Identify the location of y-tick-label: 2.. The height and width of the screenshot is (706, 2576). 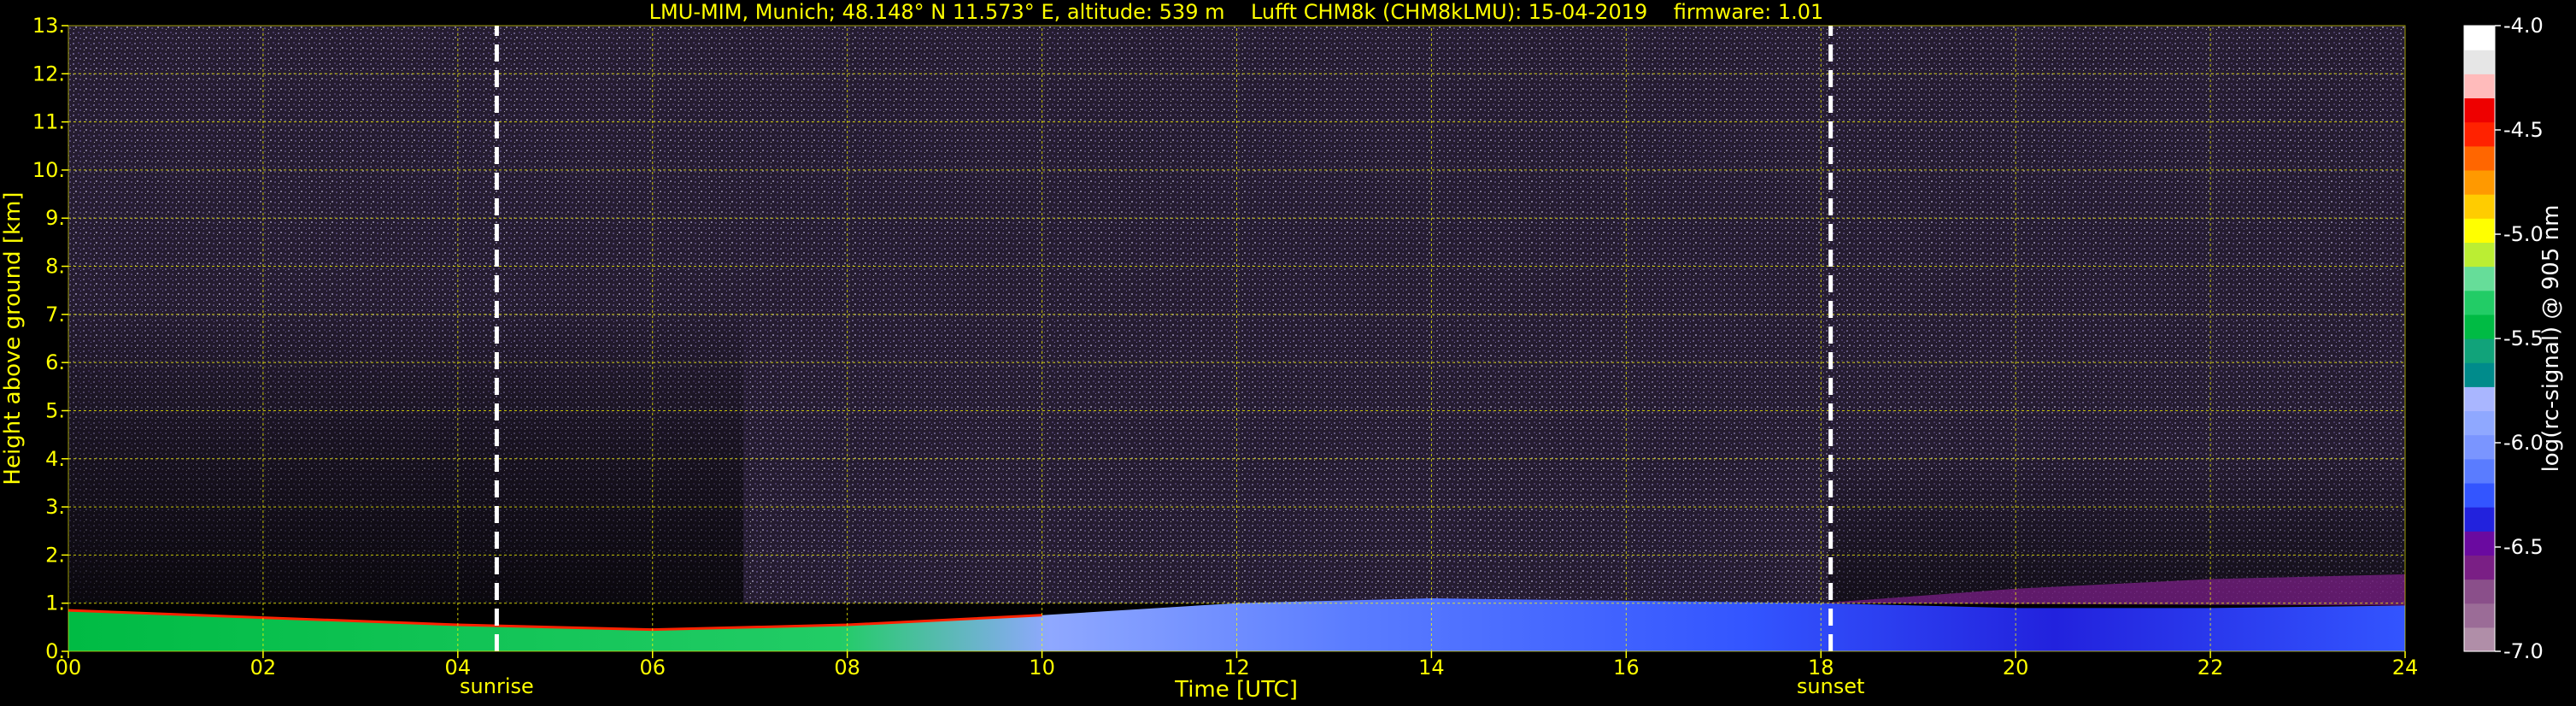
(55, 555).